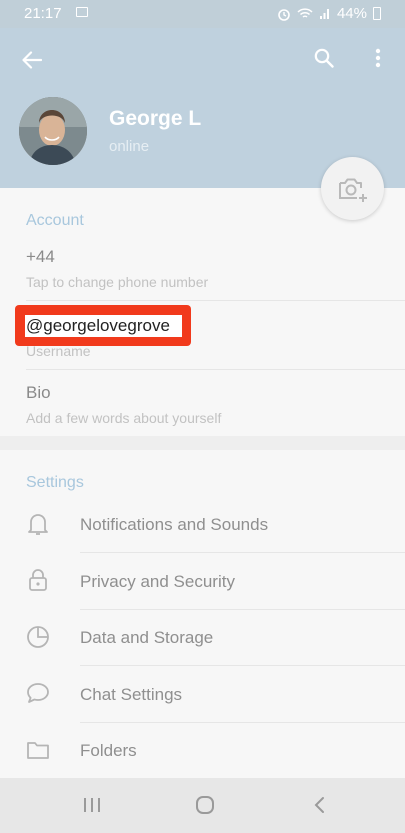  What do you see at coordinates (305, 13) in the screenshot?
I see `wifi-icon` at bounding box center [305, 13].